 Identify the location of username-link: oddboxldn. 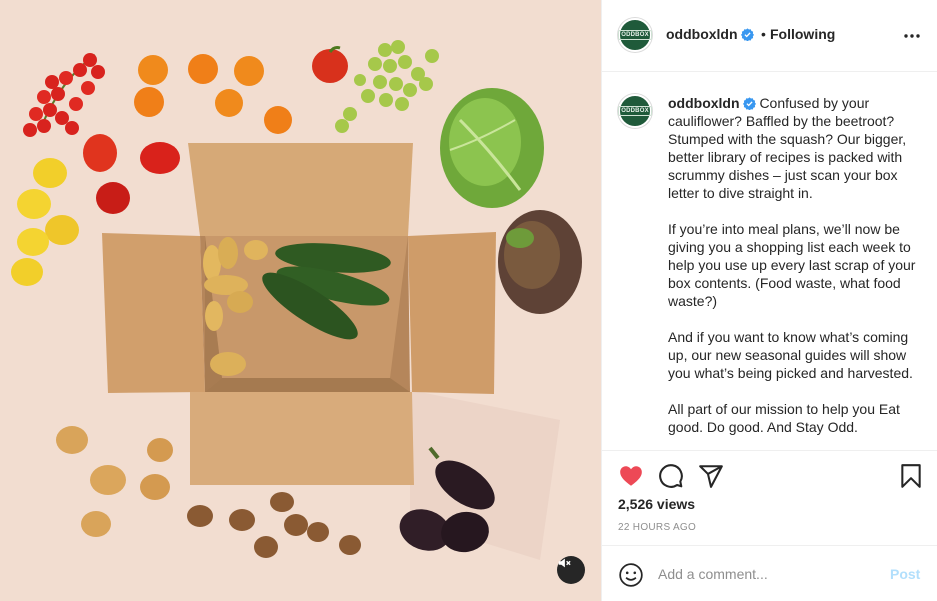
(710, 34).